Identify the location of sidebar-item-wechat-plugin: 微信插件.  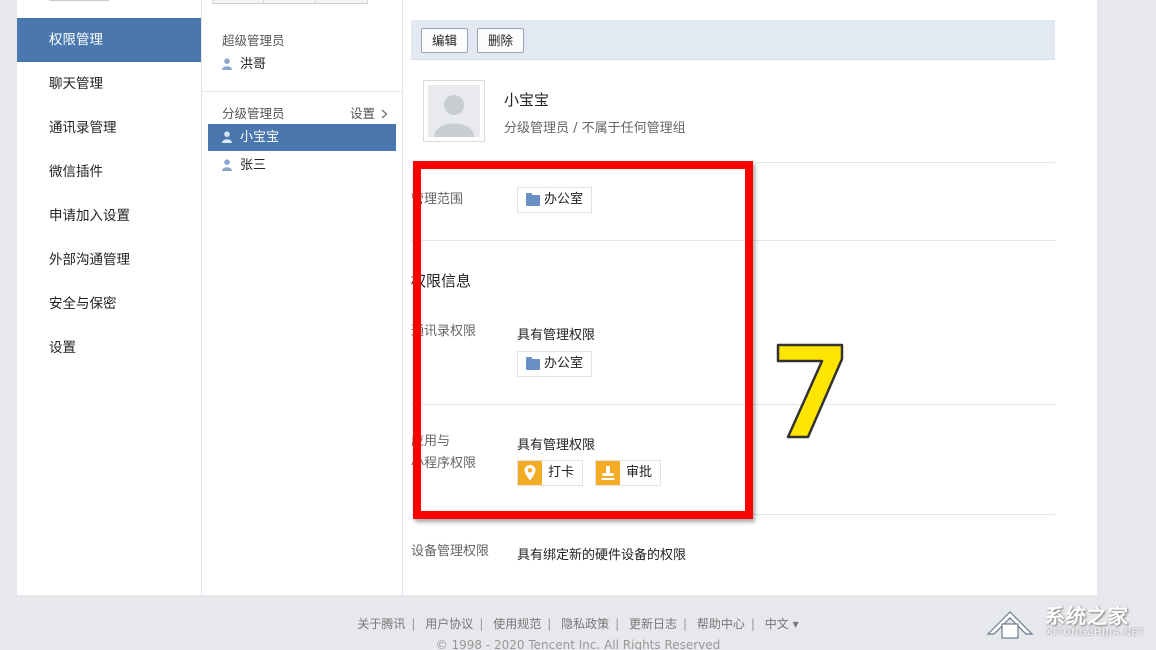
(109, 172).